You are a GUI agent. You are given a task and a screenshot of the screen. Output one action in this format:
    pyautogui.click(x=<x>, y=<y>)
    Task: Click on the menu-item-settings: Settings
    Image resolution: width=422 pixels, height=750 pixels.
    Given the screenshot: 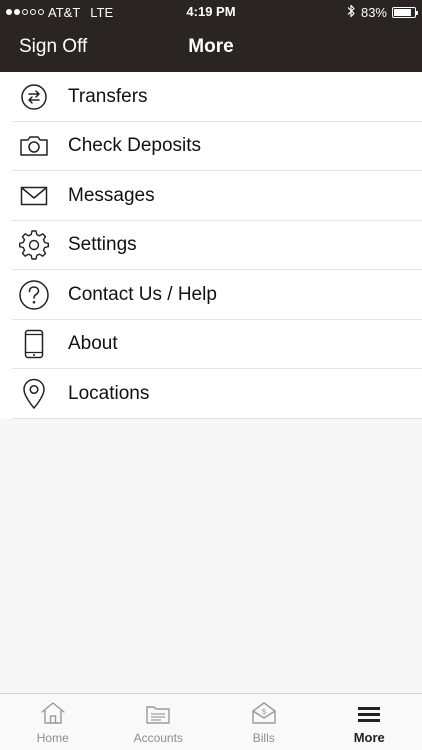 What is the action you would take?
    pyautogui.click(x=211, y=246)
    